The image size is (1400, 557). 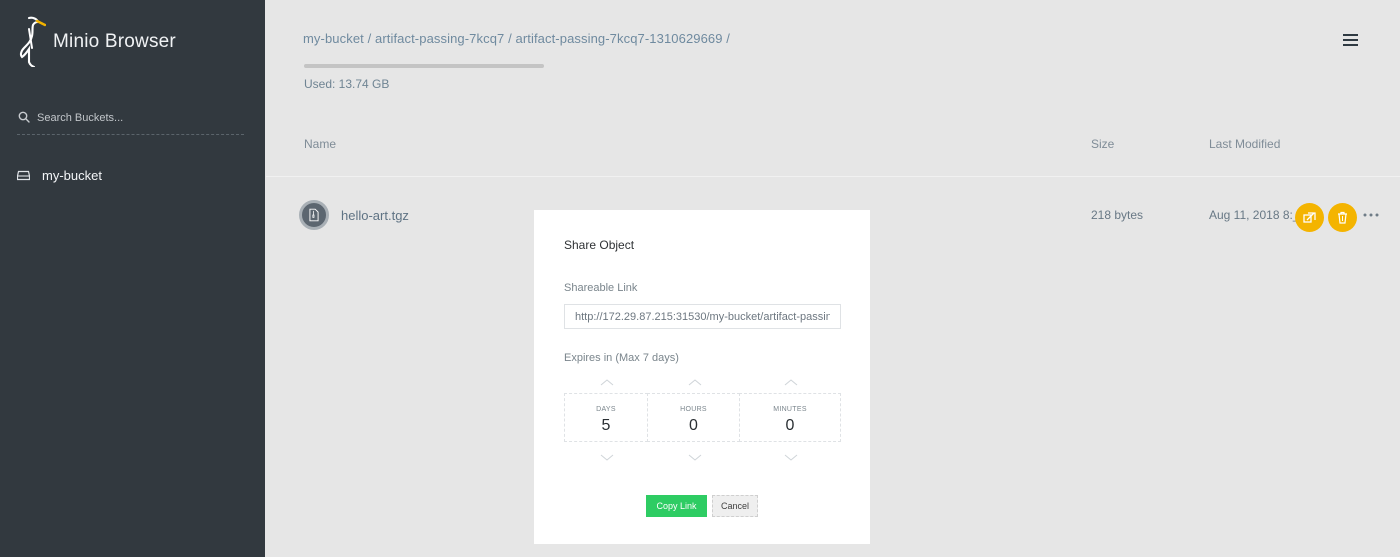 I want to click on modal-title: Share Object, so click(x=599, y=245).